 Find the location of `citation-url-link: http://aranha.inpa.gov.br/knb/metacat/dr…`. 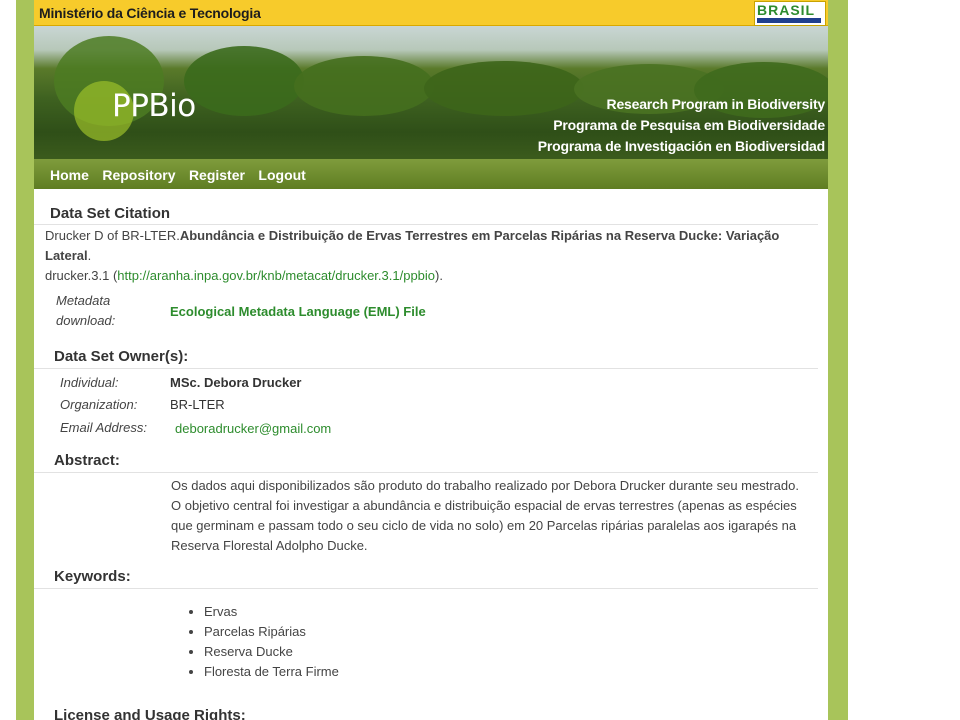

citation-url-link: http://aranha.inpa.gov.br/knb/metacat/dr… is located at coordinates (276, 275).